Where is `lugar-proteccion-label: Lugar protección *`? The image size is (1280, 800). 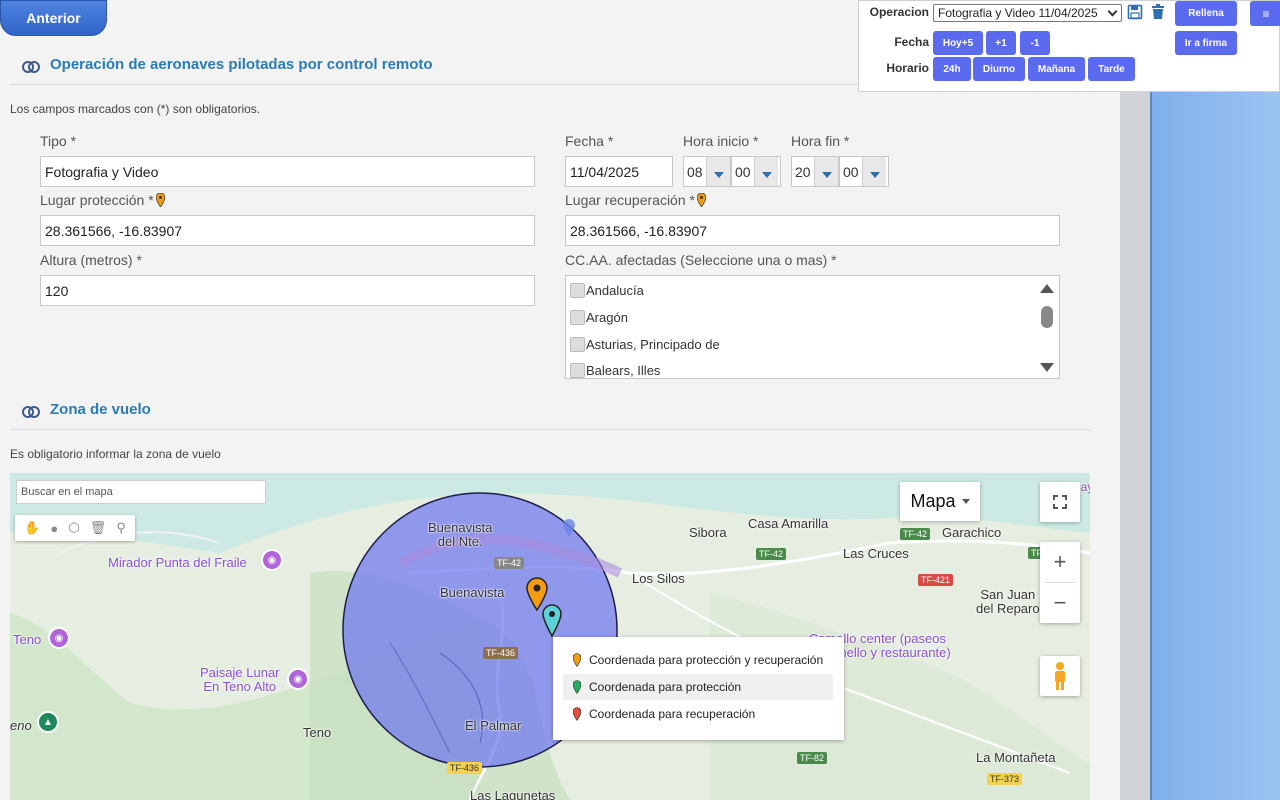 lugar-proteccion-label: Lugar protección * is located at coordinates (102, 200).